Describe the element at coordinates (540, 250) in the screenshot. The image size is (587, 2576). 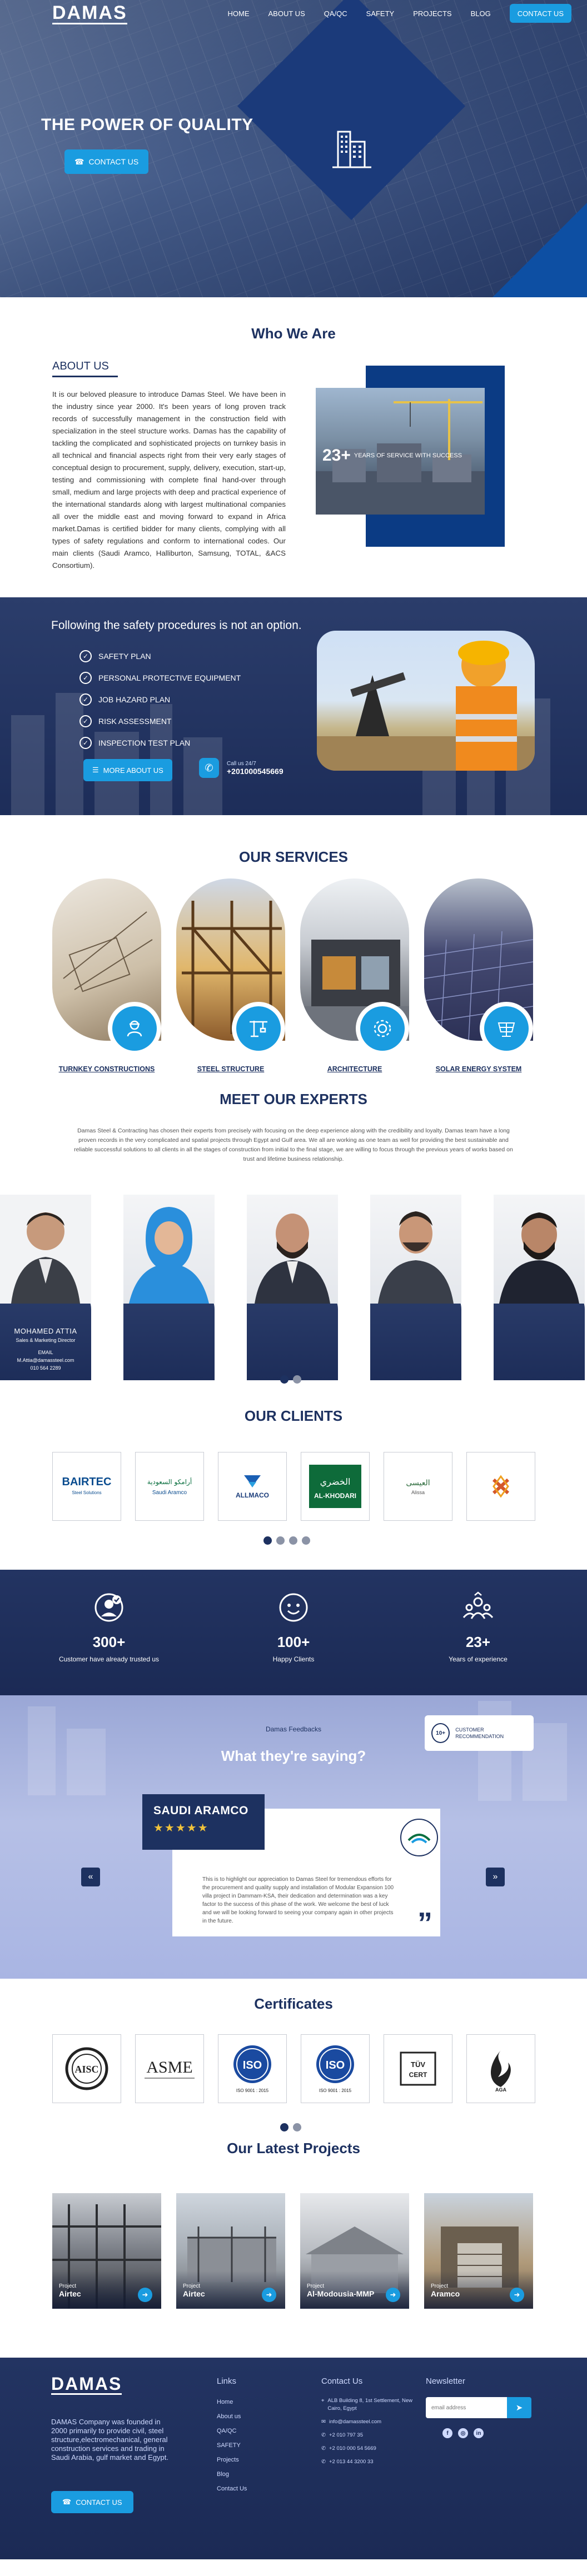
I see `hero-corner` at that location.